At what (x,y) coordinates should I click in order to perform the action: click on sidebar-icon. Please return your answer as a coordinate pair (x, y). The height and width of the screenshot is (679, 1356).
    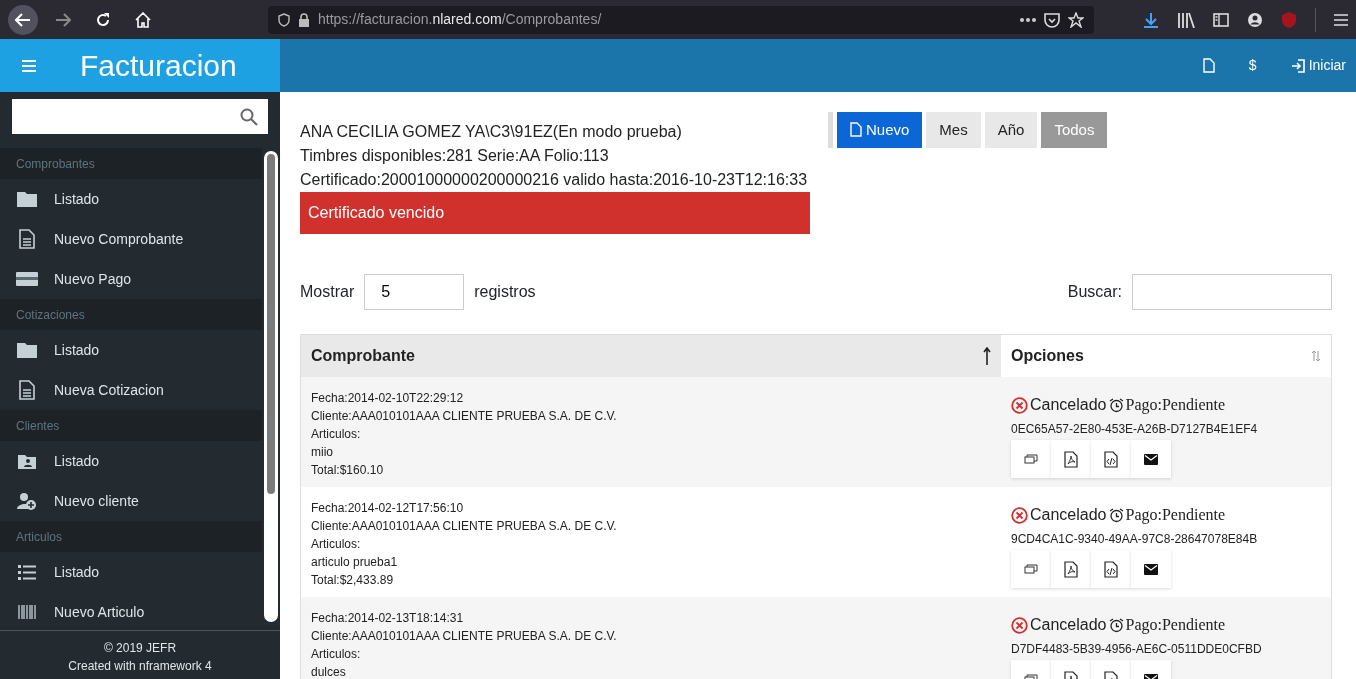
    Looking at the image, I should click on (1221, 19).